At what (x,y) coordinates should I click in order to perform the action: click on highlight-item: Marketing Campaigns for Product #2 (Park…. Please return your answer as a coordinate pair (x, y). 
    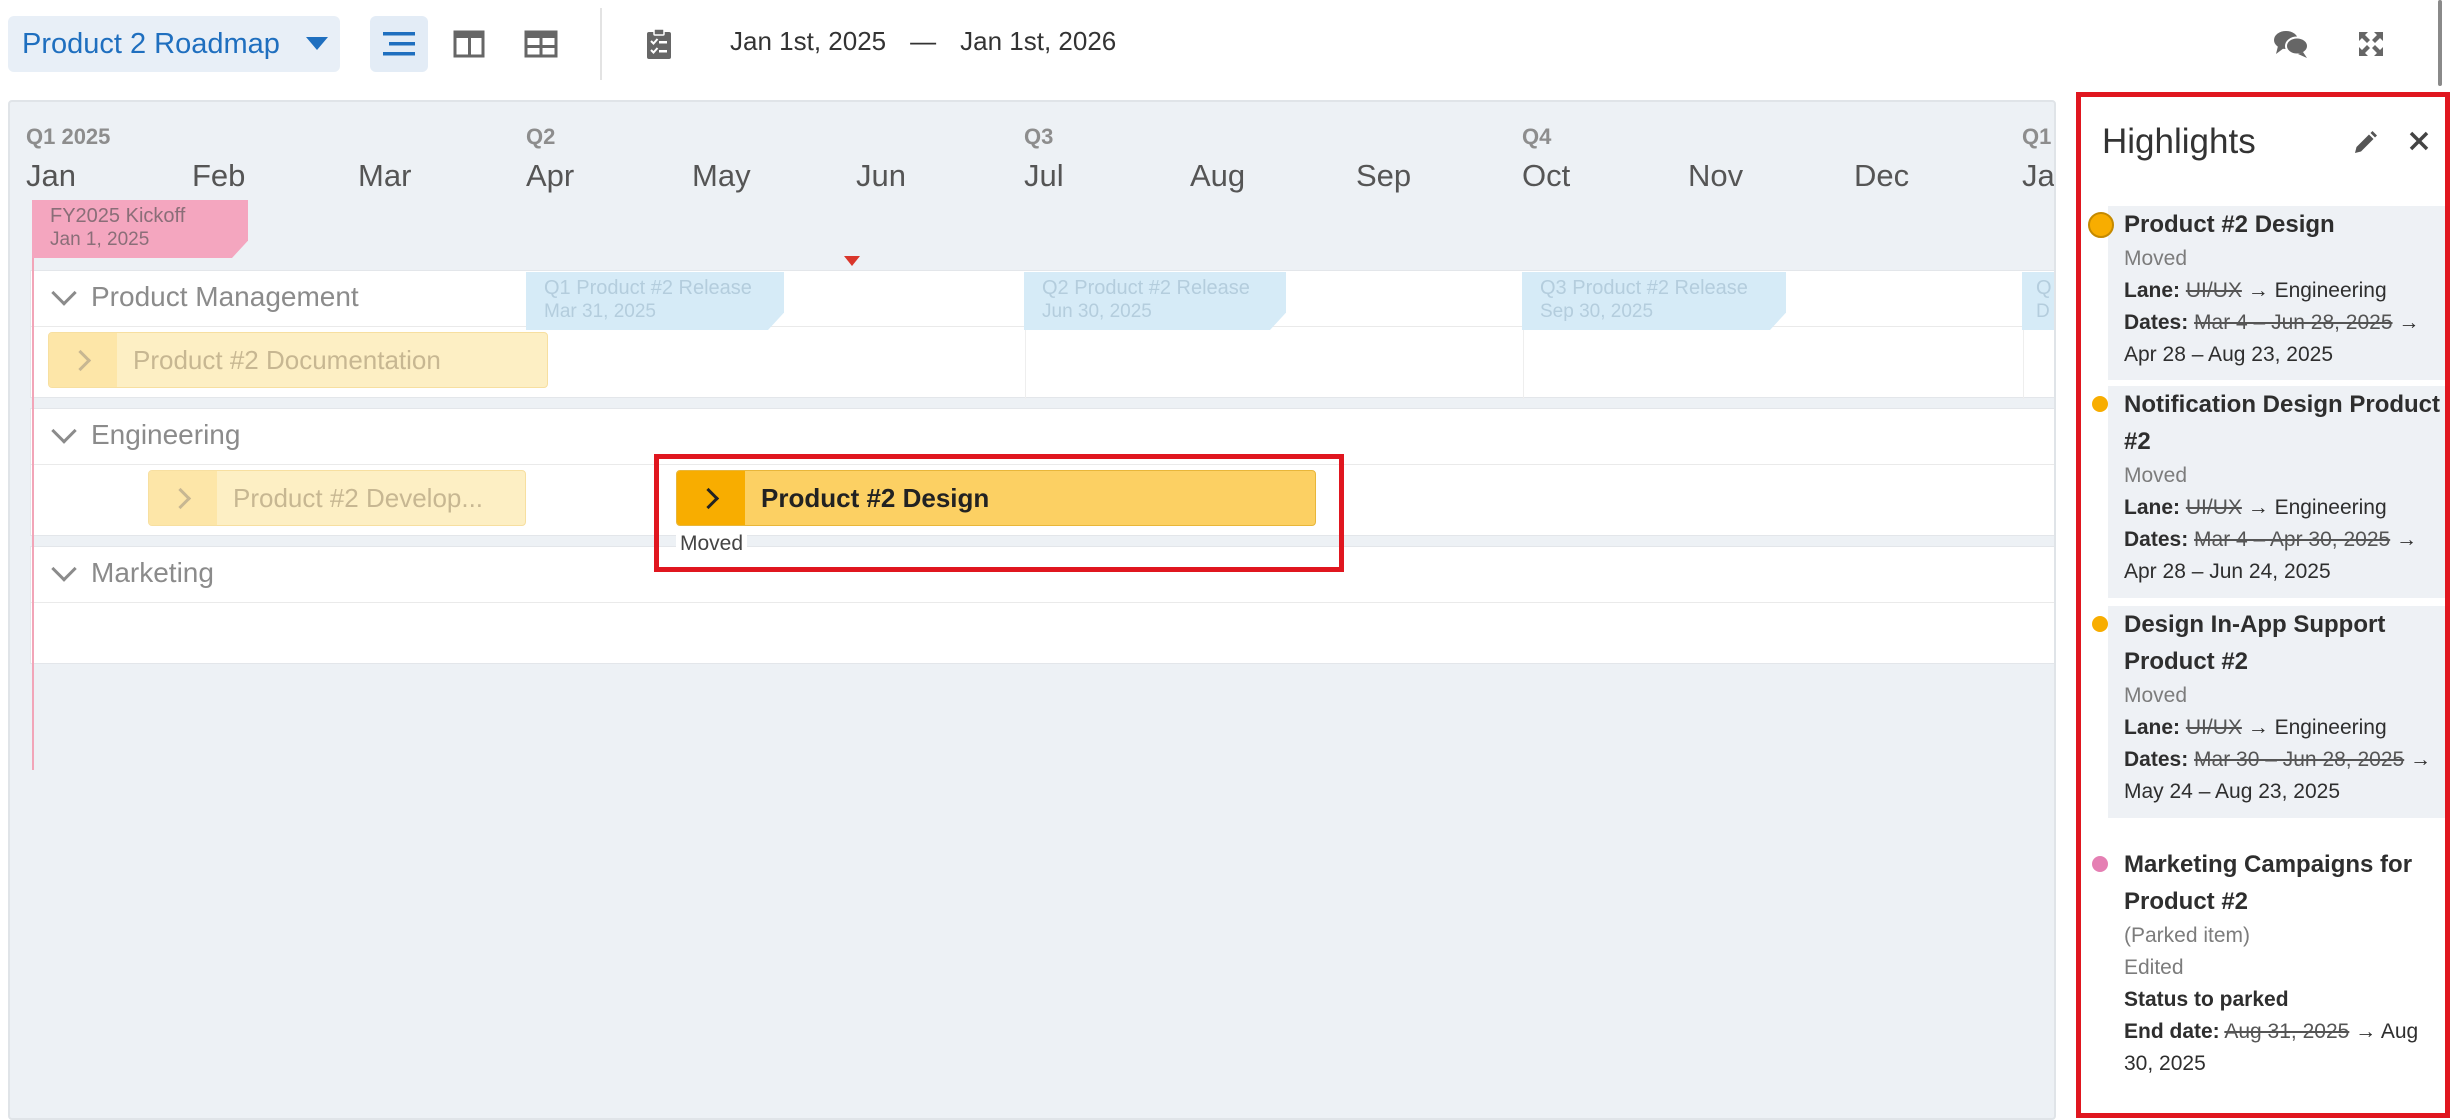
    Looking at the image, I should click on (2271, 971).